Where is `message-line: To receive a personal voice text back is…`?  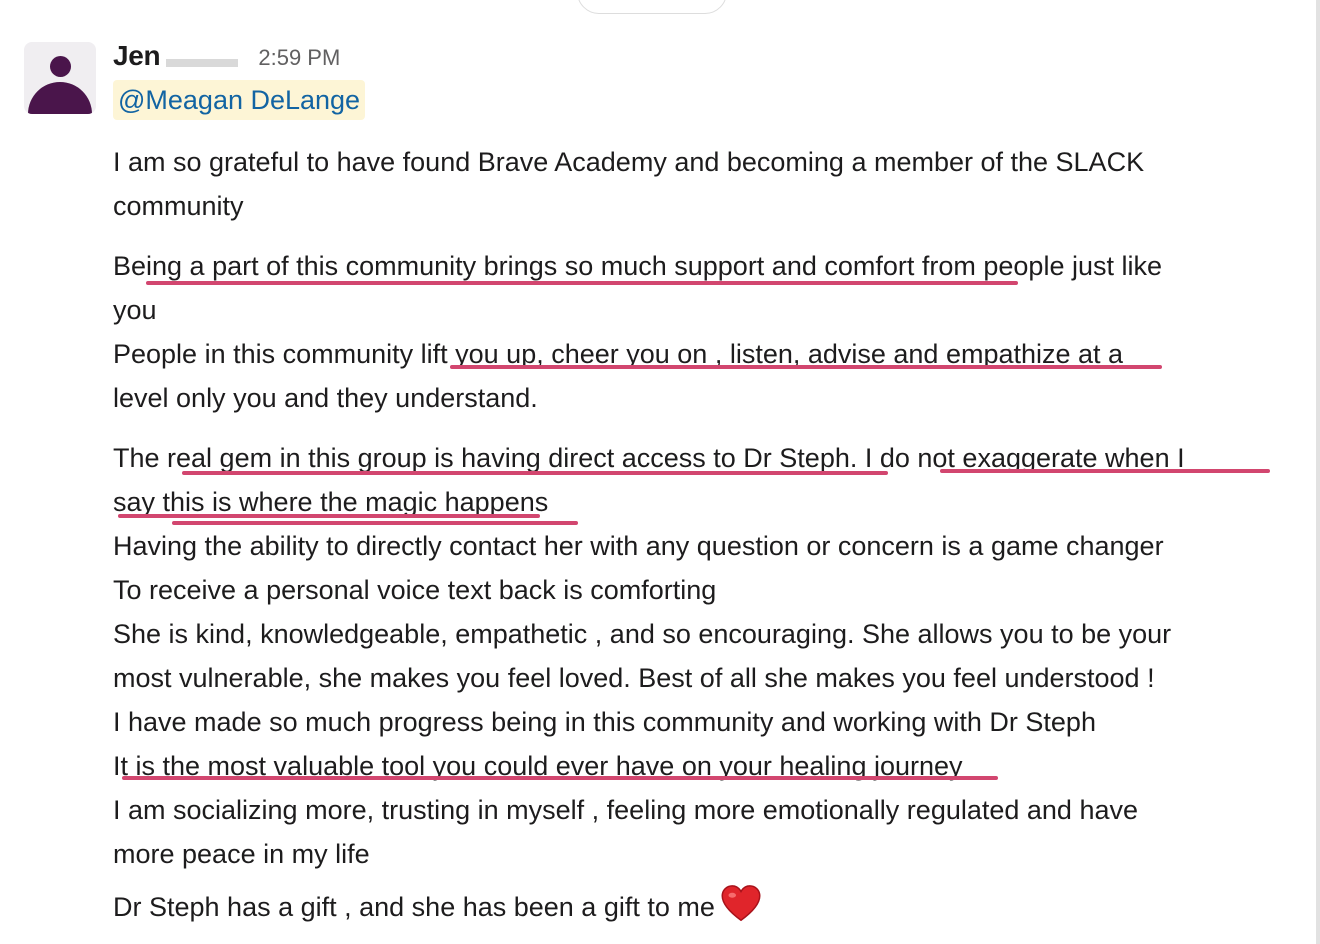 message-line: To receive a personal voice text back is… is located at coordinates (415, 590).